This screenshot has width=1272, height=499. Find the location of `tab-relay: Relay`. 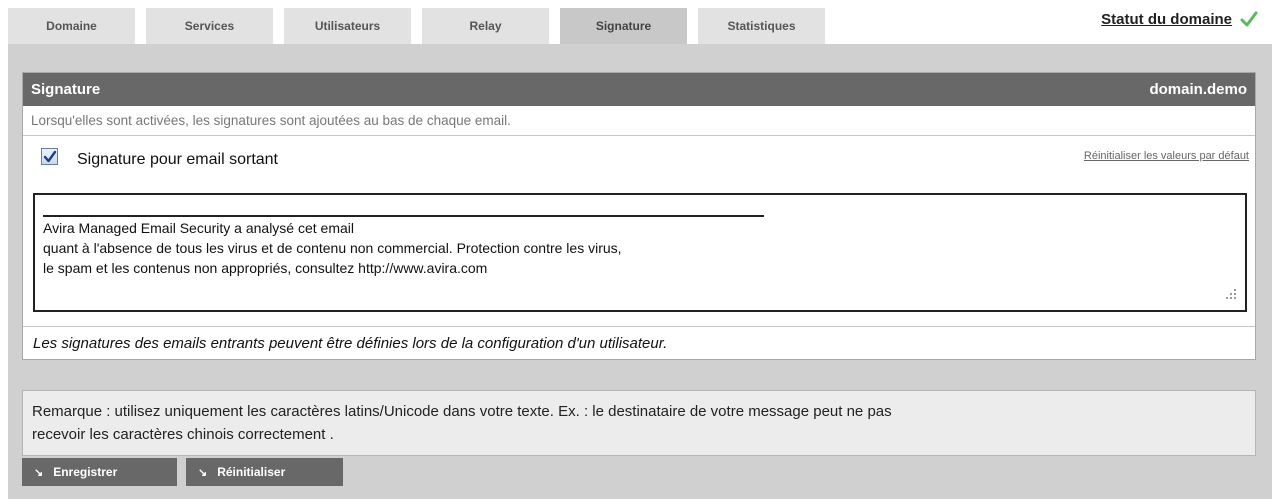

tab-relay: Relay is located at coordinates (485, 26).